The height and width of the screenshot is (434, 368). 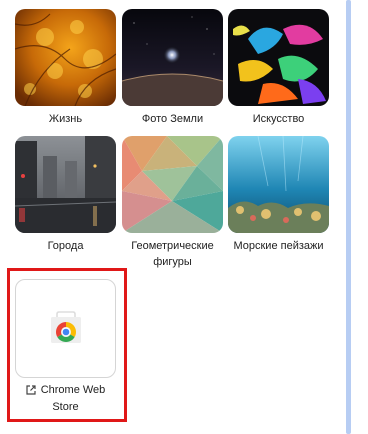 I want to click on highlight-box, so click(x=67, y=345).